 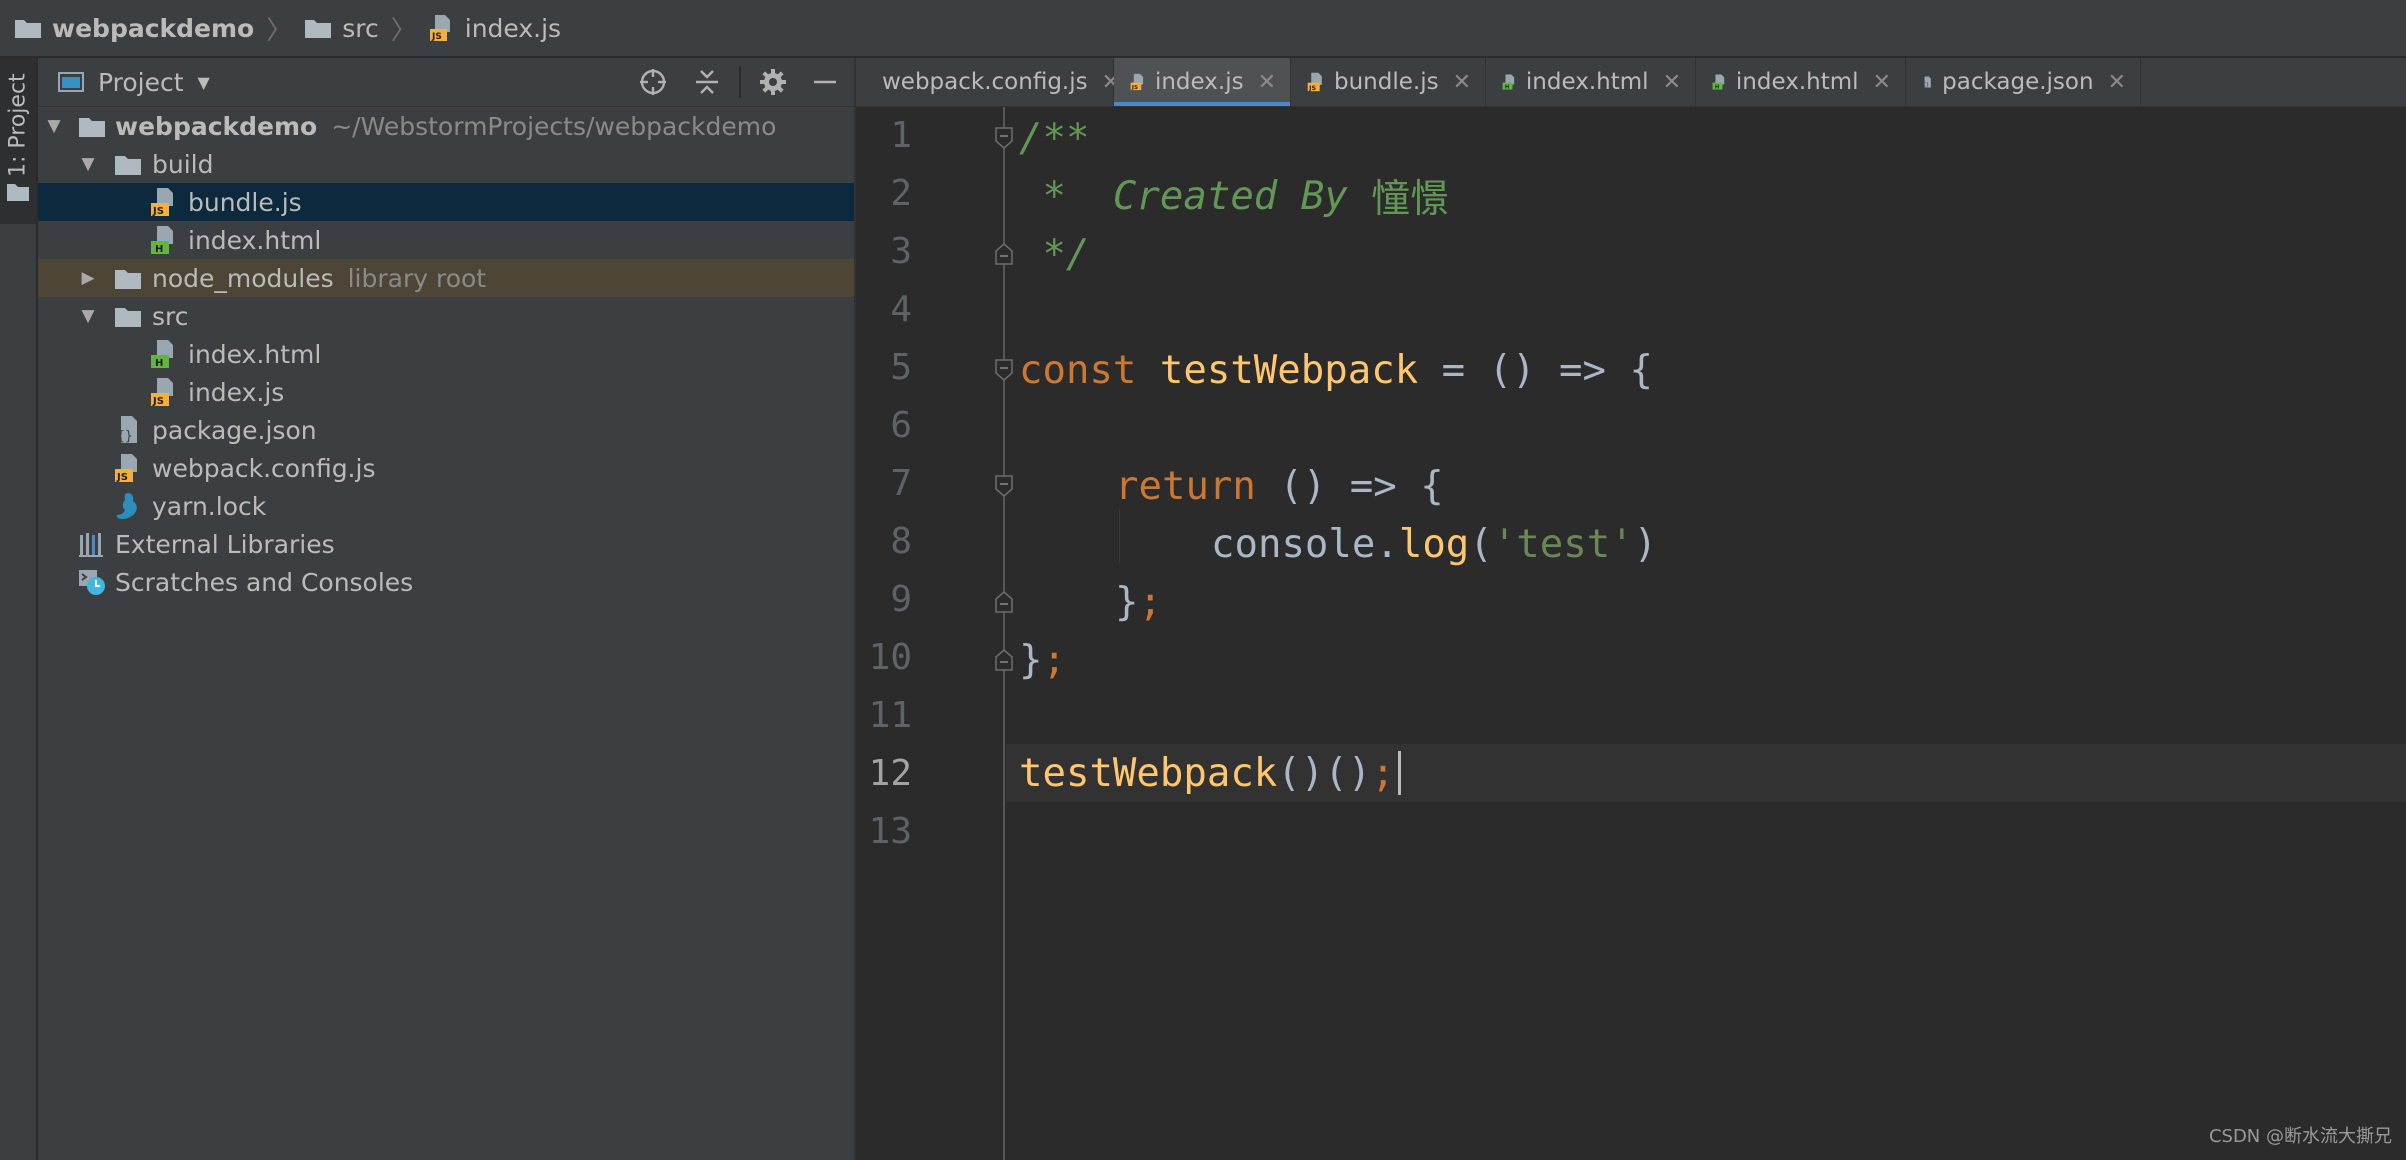 What do you see at coordinates (1054, 254) in the screenshot?
I see `doc-comment: */` at bounding box center [1054, 254].